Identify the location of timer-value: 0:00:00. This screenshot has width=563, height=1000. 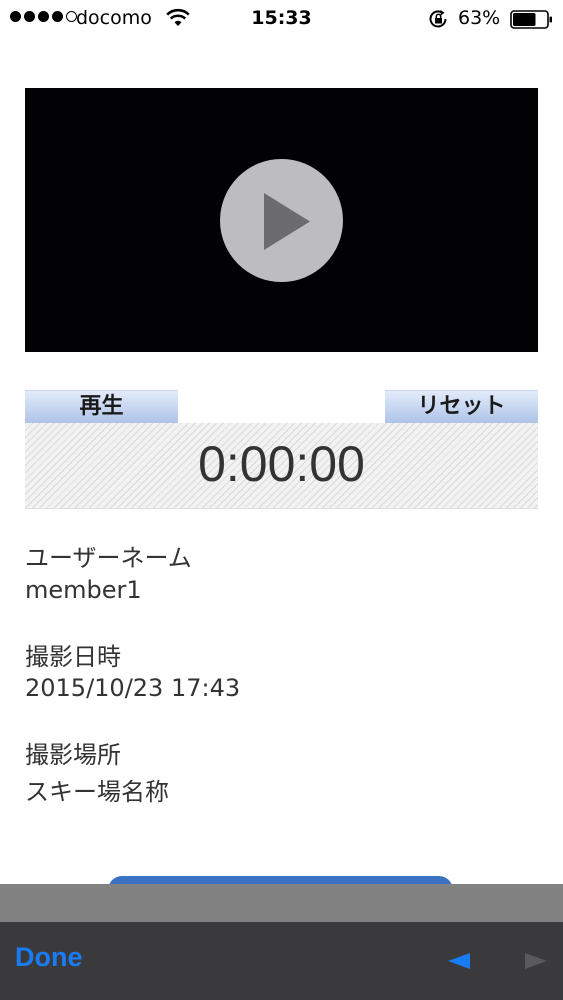
(281, 464).